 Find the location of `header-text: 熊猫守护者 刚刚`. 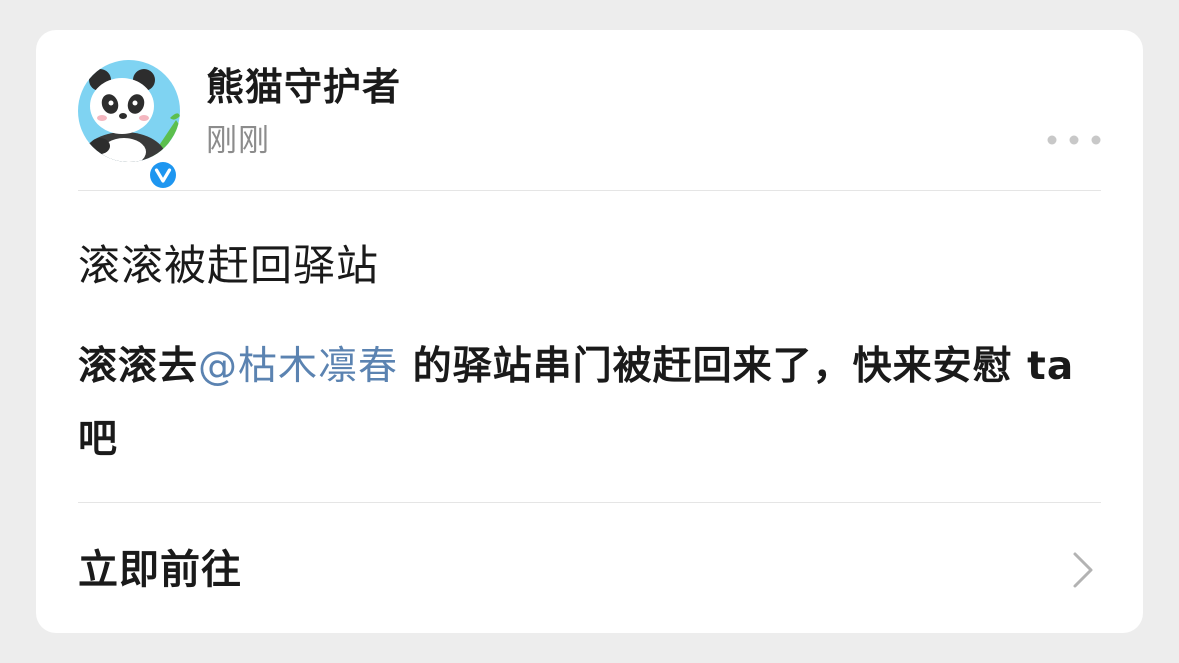

header-text: 熊猫守护者 刚刚 is located at coordinates (303, 112).